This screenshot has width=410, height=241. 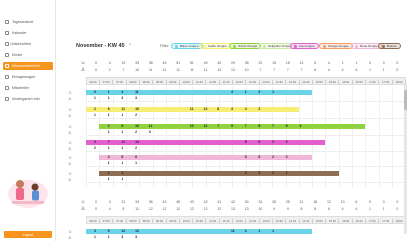 What do you see at coordinates (160, 81) in the screenshot?
I see `time-cell: 09:00` at bounding box center [160, 81].